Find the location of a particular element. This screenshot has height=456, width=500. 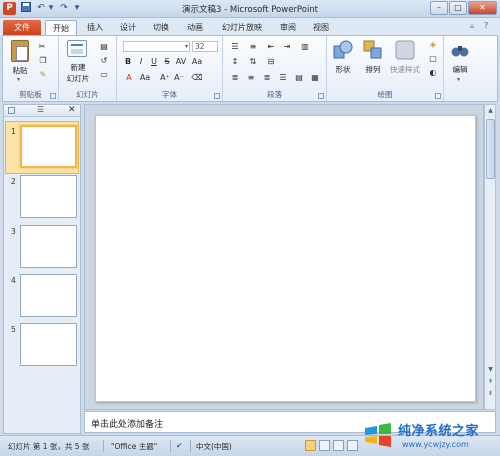

new-slide-label-1: 新建 is located at coordinates (78, 67).